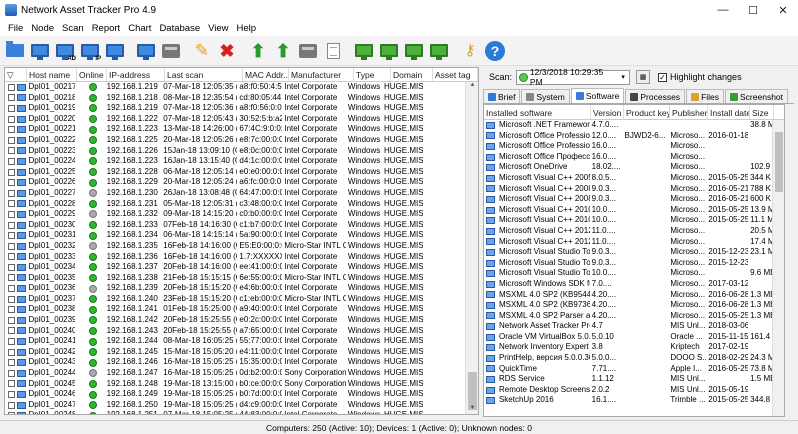  I want to click on network-tree-button, so click(146, 51).